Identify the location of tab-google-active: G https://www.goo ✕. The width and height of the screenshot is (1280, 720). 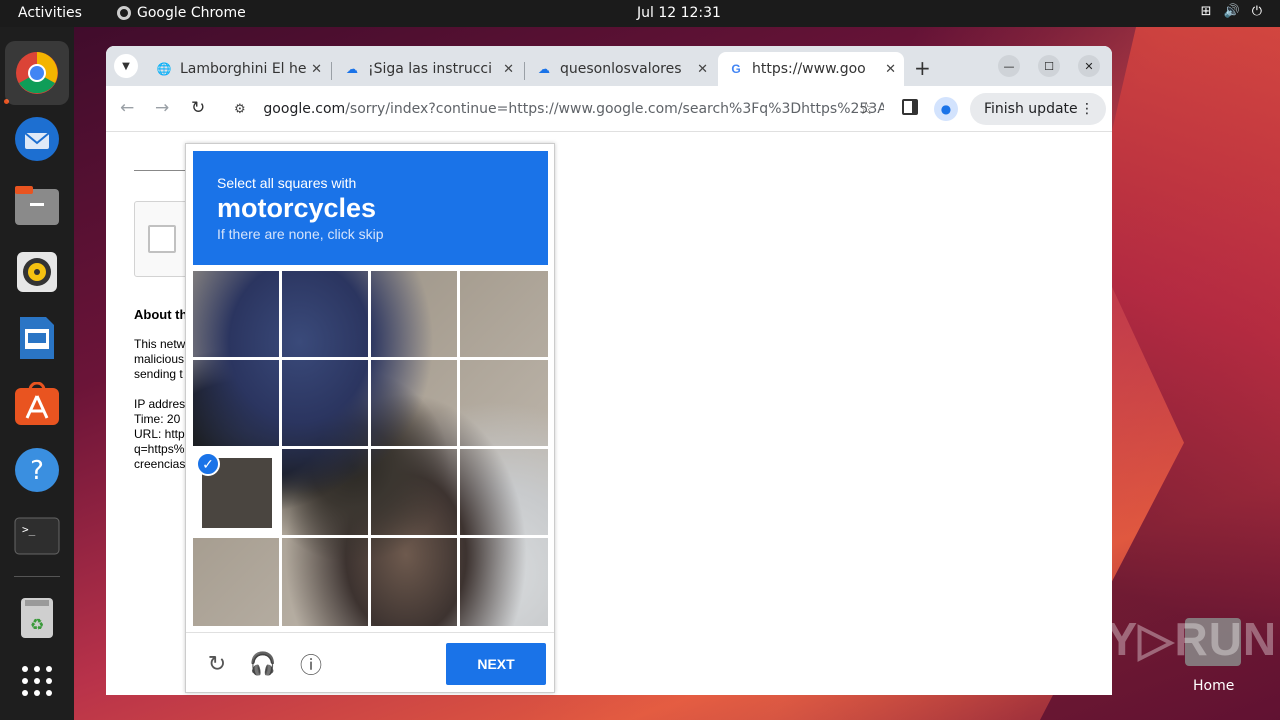
(811, 69).